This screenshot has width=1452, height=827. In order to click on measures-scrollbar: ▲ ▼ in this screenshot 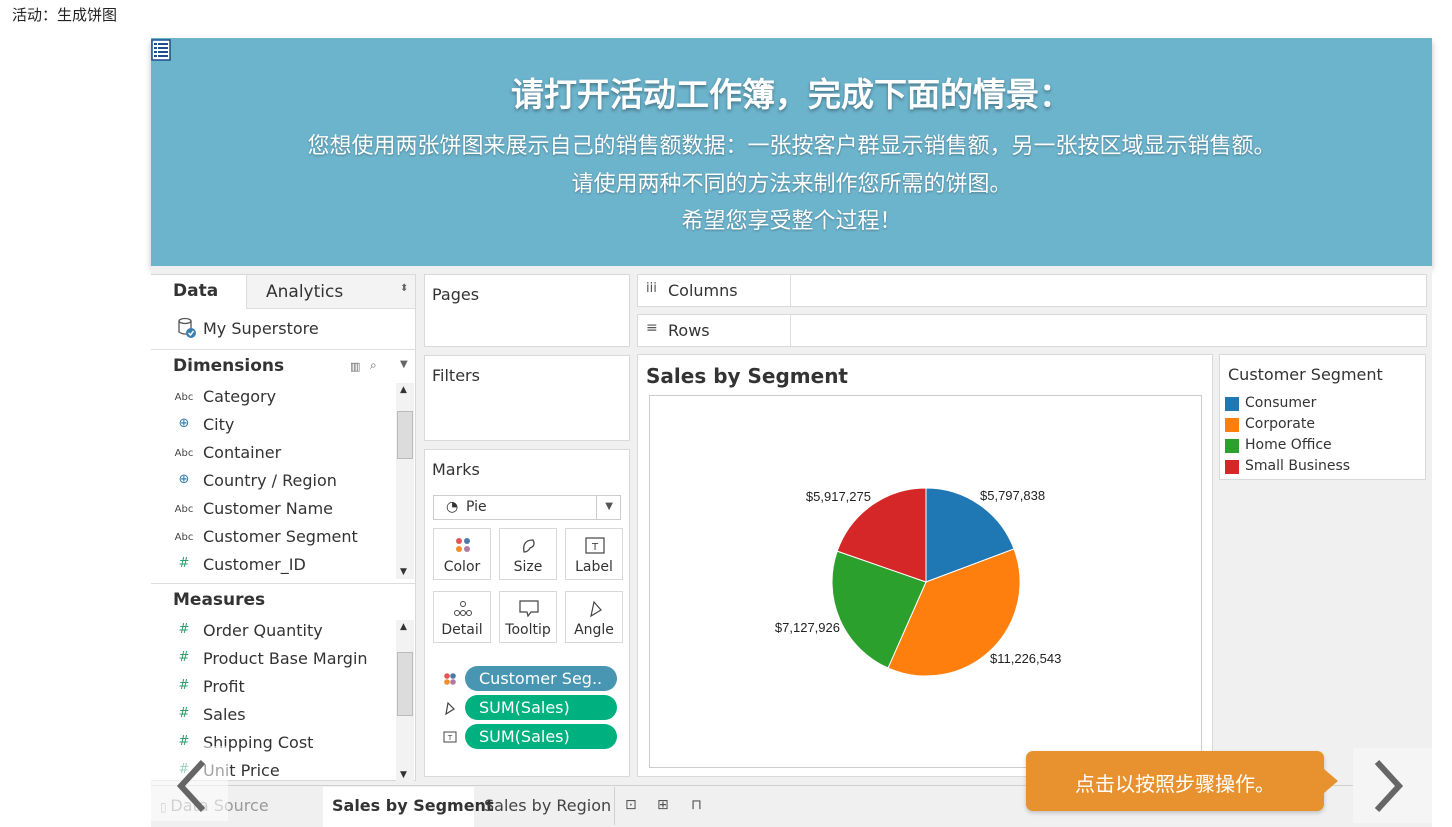, I will do `click(405, 701)`.